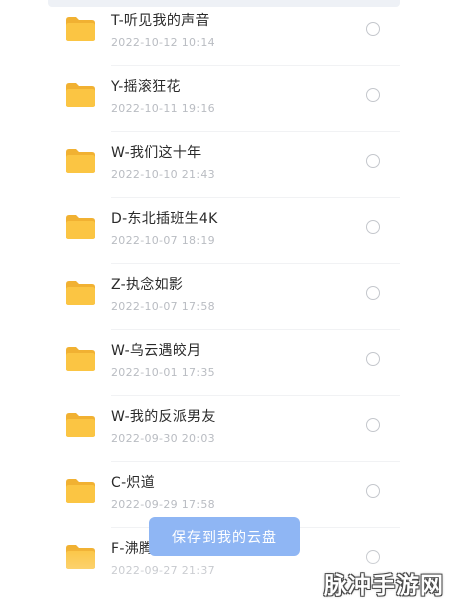  I want to click on list-item: W-乌云遇皎月 2022-10-01 17:35, so click(224, 363).